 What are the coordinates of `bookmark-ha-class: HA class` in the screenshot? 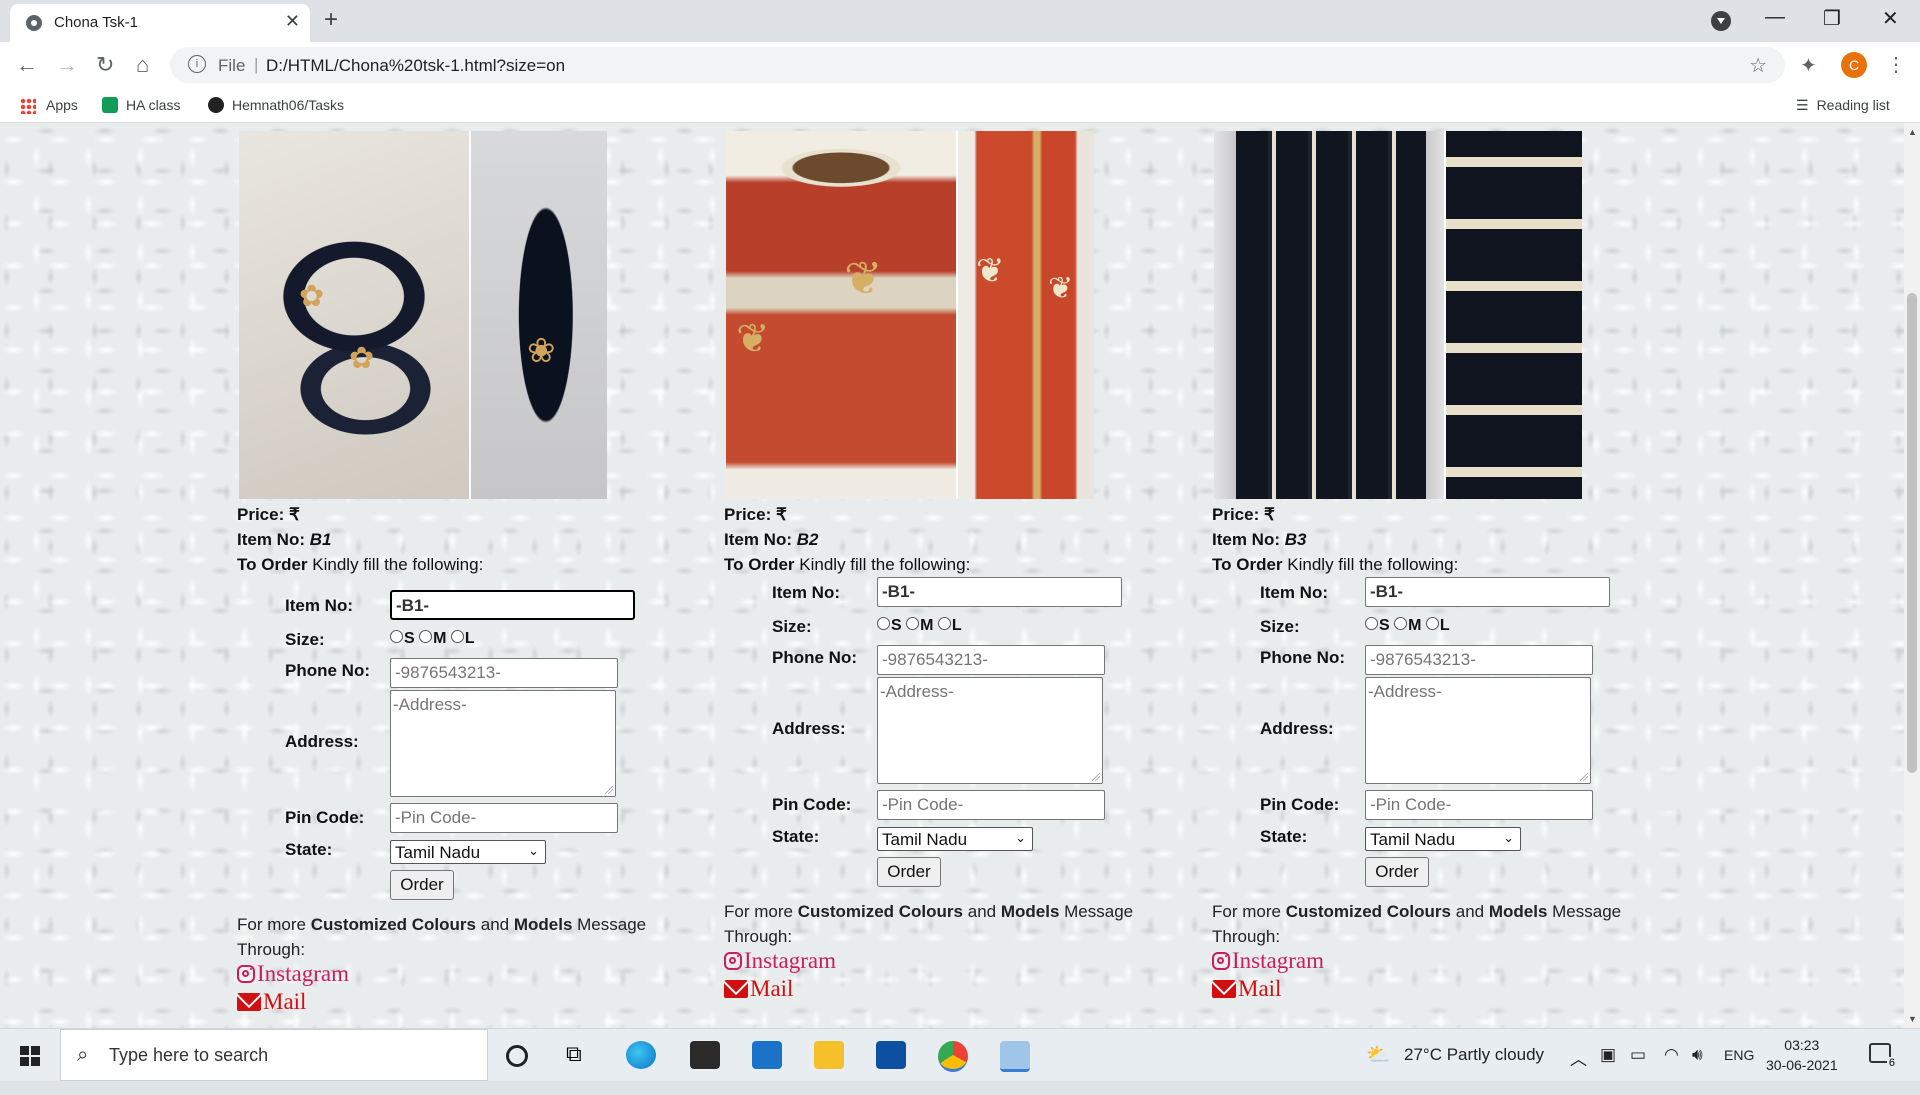 It's located at (141, 105).